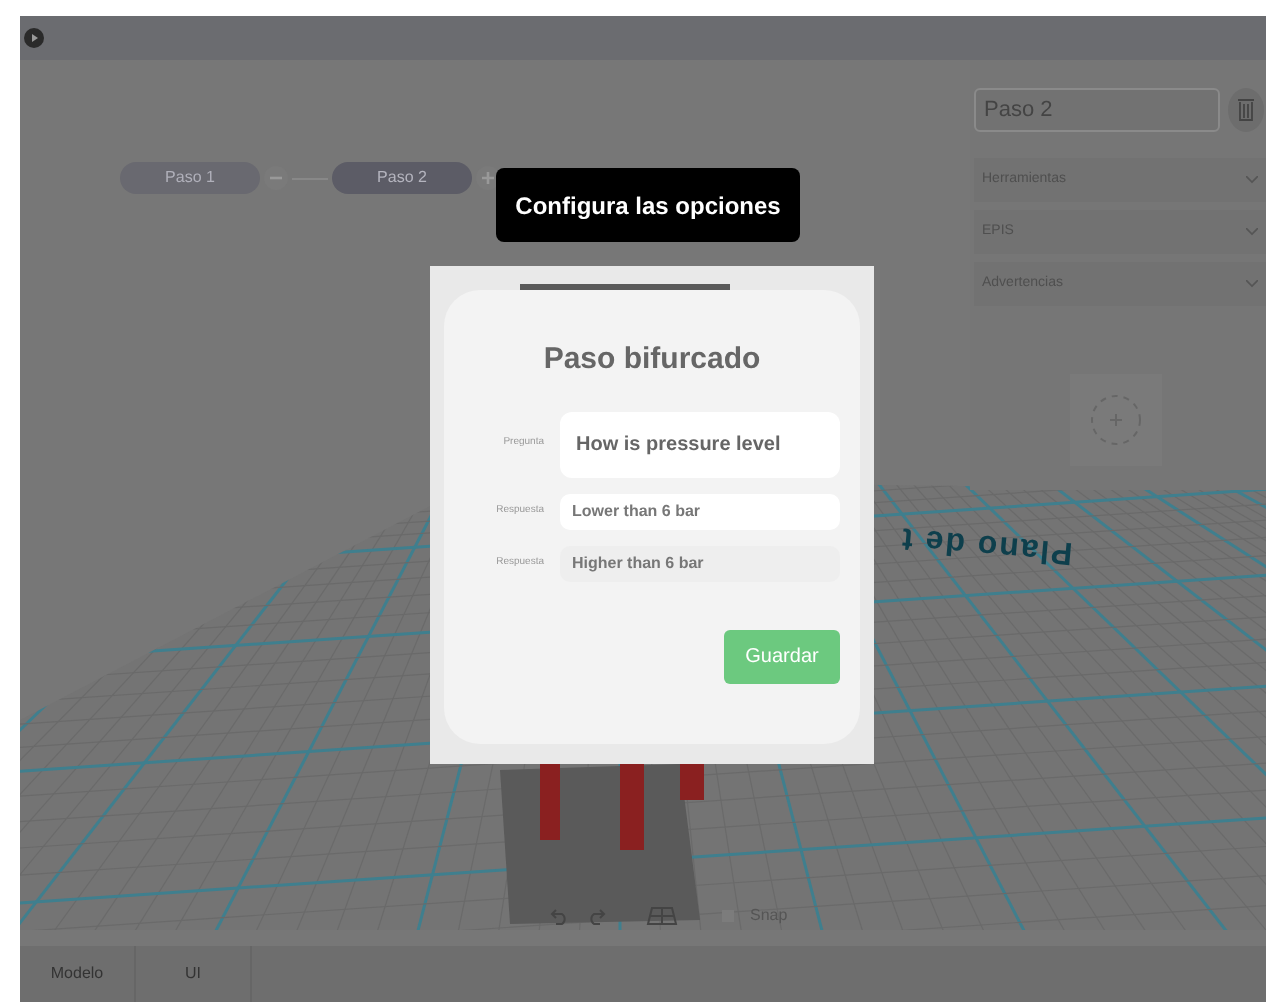 The width and height of the screenshot is (1266, 1002). Describe the element at coordinates (700, 511) in the screenshot. I see `answer-field: Lower than 6 bar` at that location.